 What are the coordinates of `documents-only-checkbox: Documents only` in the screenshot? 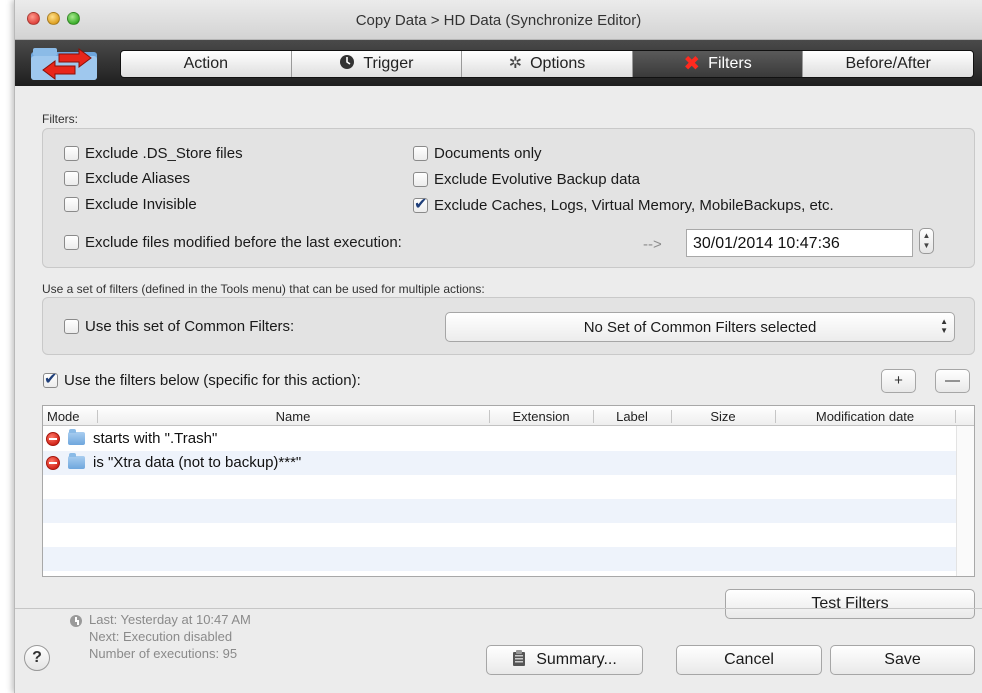 It's located at (477, 153).